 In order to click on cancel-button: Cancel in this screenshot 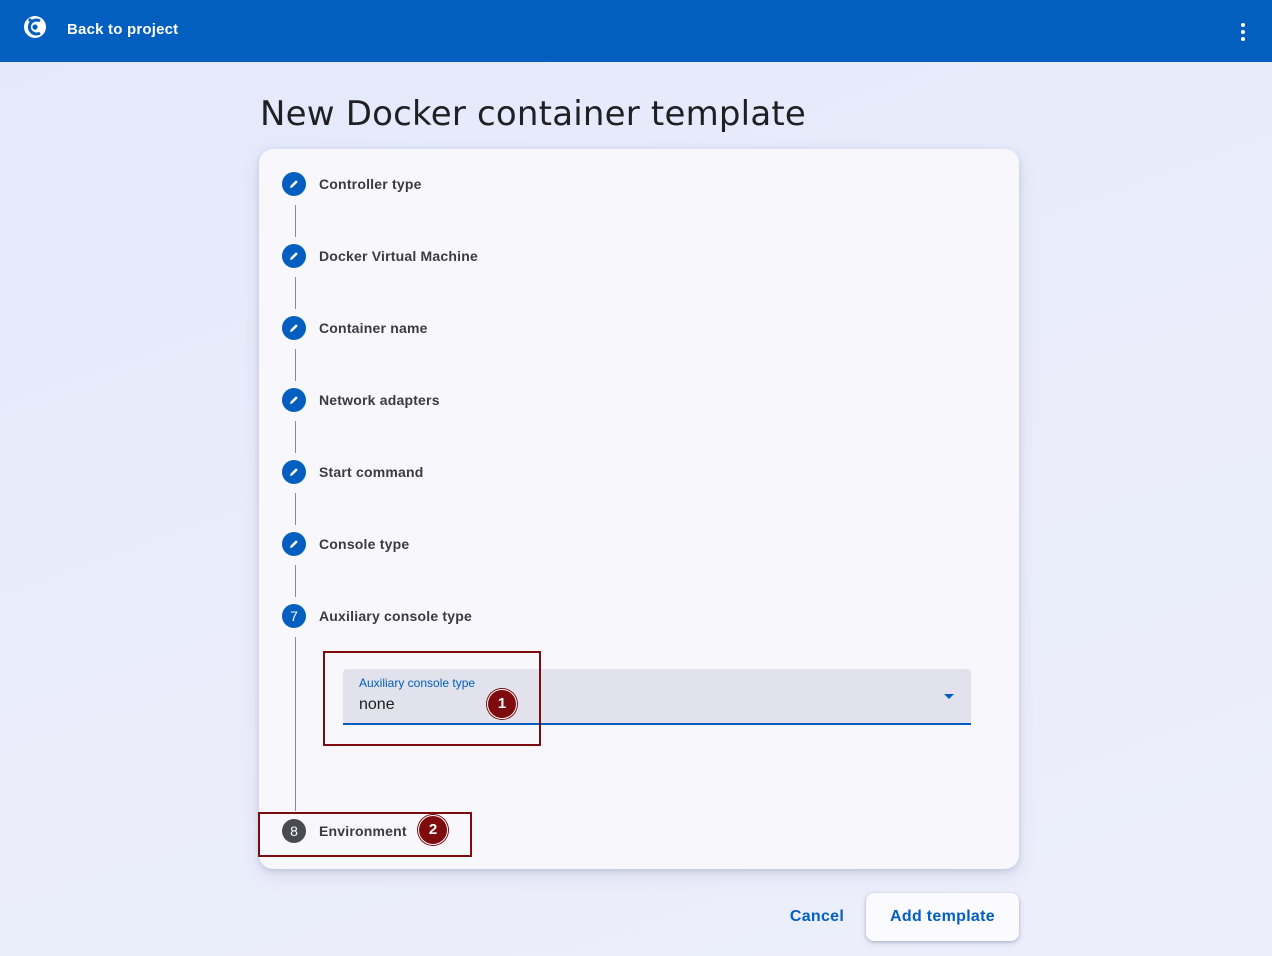, I will do `click(817, 917)`.